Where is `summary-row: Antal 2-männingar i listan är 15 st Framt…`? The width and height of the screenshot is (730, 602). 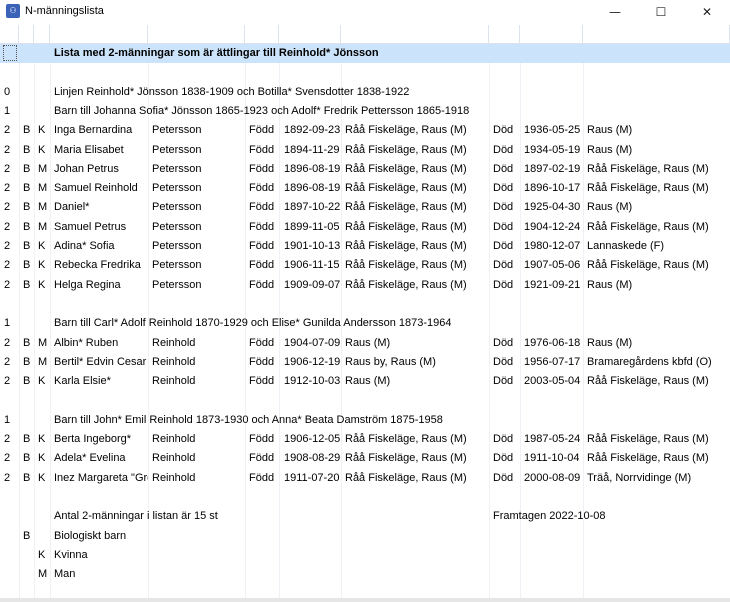
summary-row: Antal 2-männingar i listan är 15 st Framt… is located at coordinates (365, 516).